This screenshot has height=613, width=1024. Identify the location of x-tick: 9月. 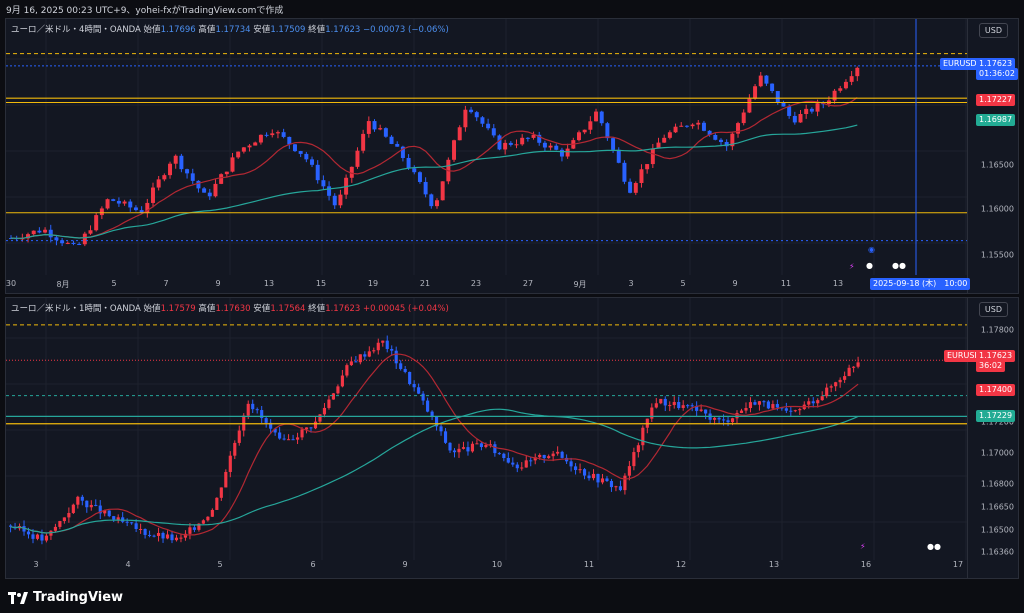
(580, 284).